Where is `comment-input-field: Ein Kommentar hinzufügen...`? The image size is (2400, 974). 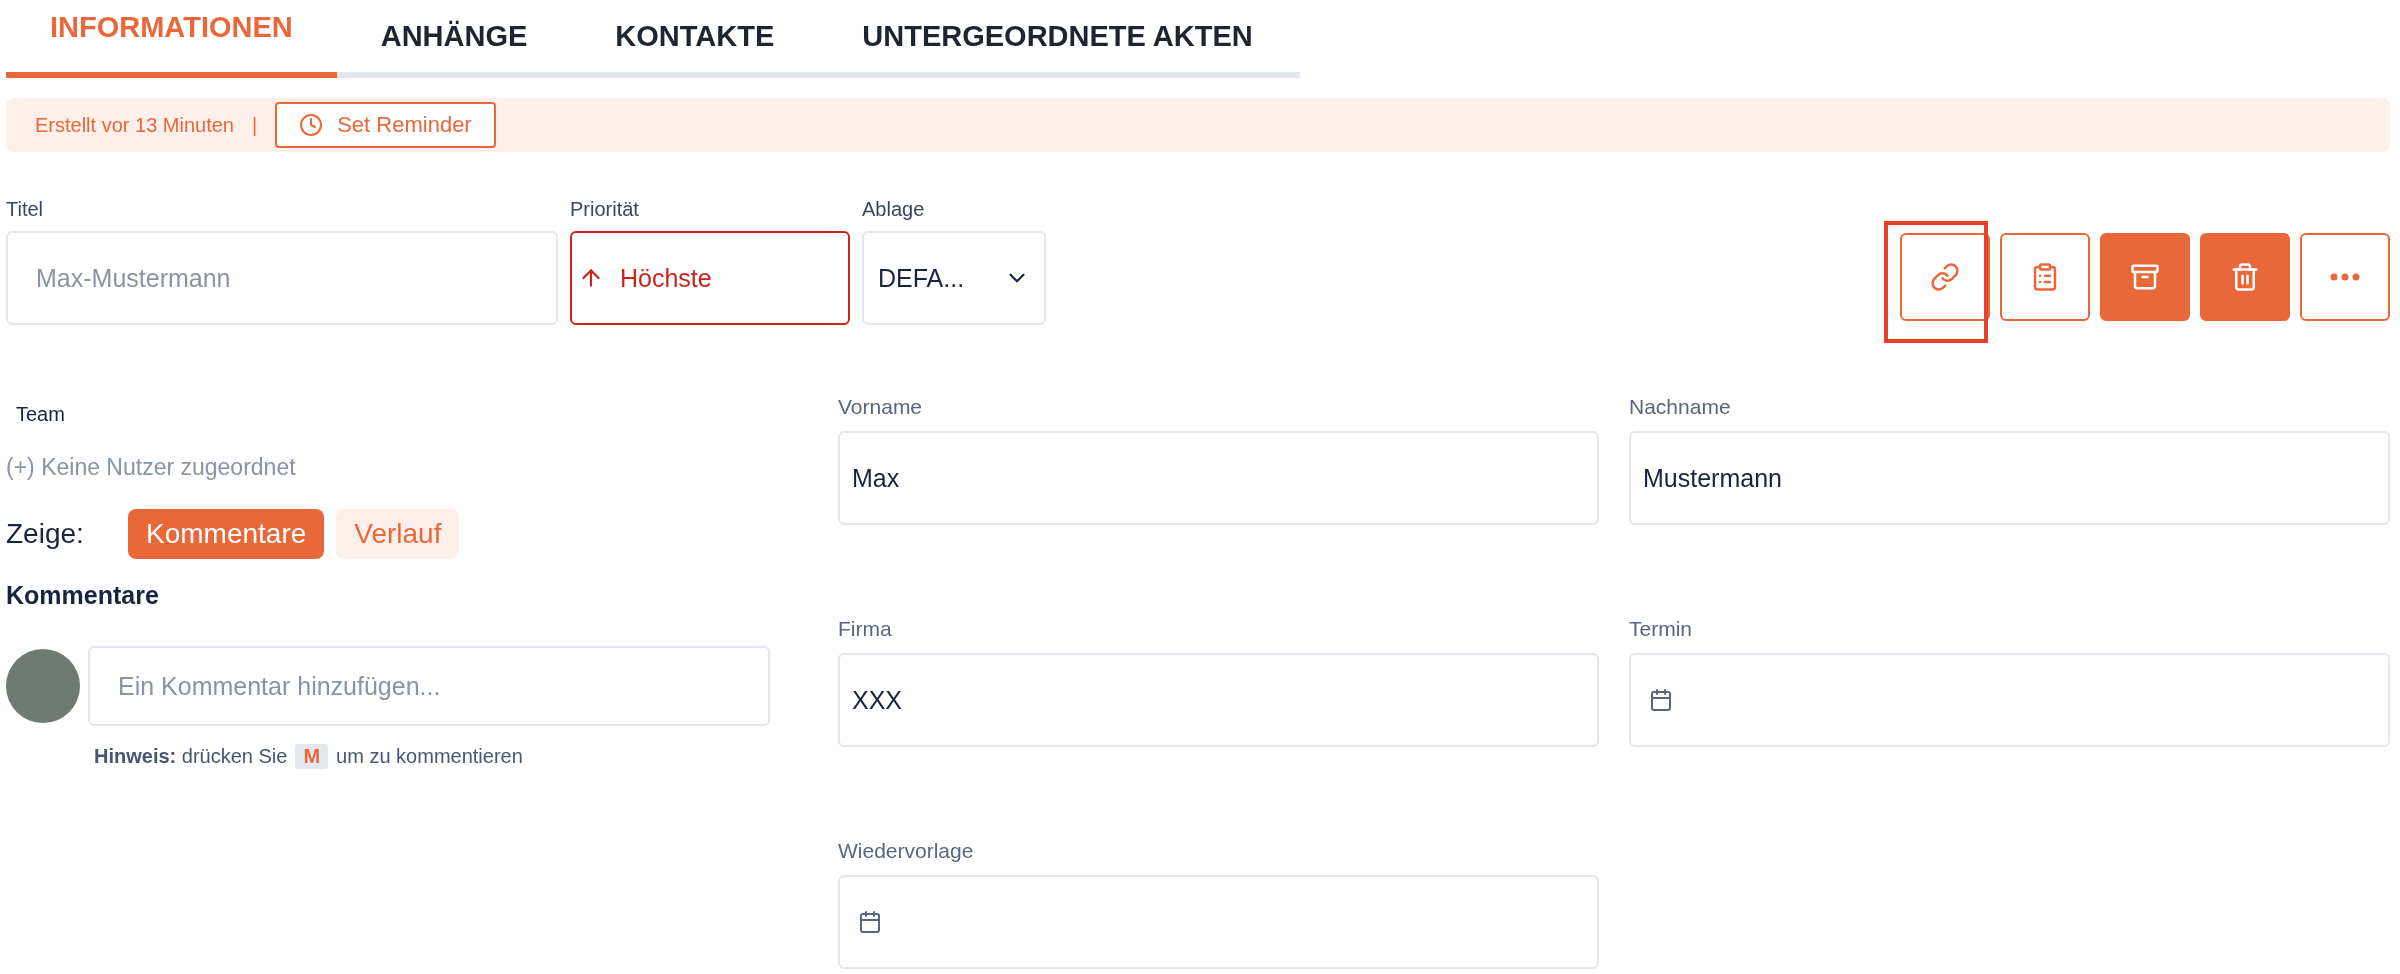 comment-input-field: Ein Kommentar hinzufügen... is located at coordinates (429, 686).